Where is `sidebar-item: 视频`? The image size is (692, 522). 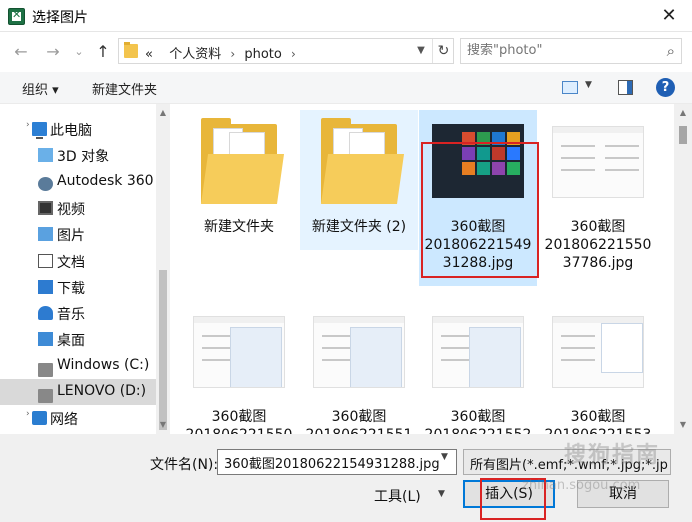
sidebar-item: 视频 is located at coordinates (78, 208).